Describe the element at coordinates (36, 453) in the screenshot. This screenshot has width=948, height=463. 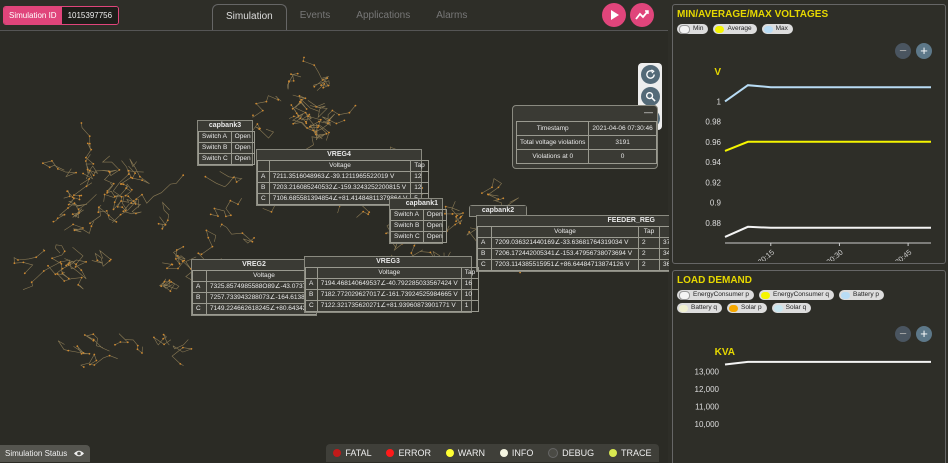
I see `simulation-status-label: Simulation Status` at that location.